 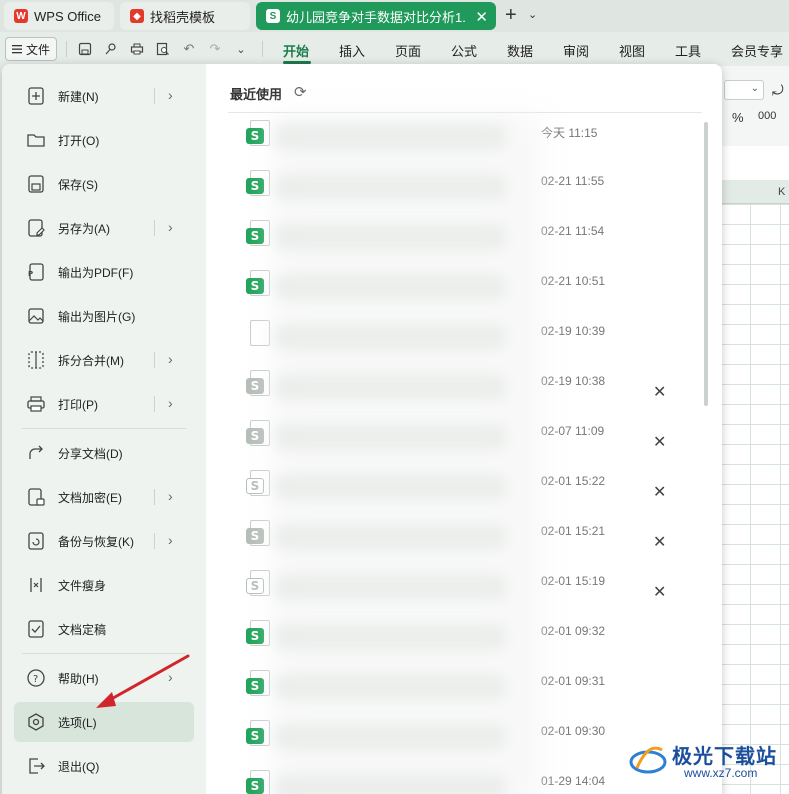 I want to click on help-icon: ?, so click(x=36, y=678).